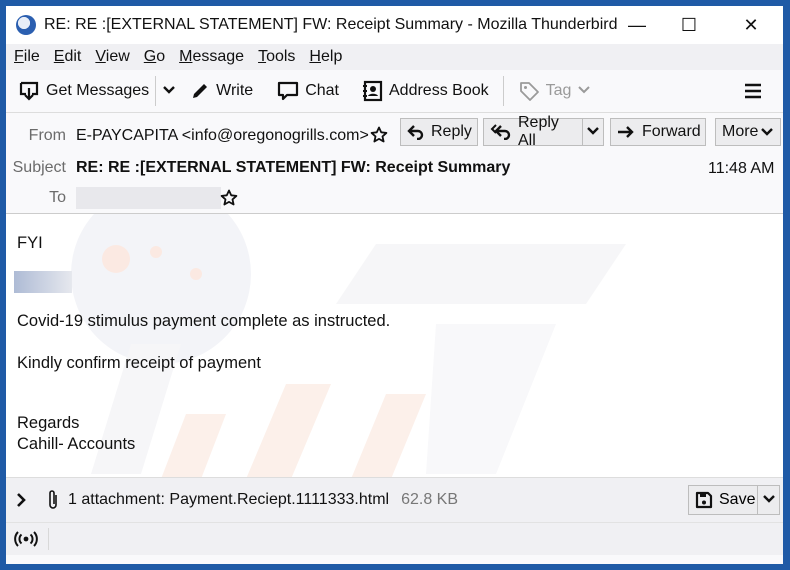  Describe the element at coordinates (53, 500) in the screenshot. I see `paperclip-icon` at that location.